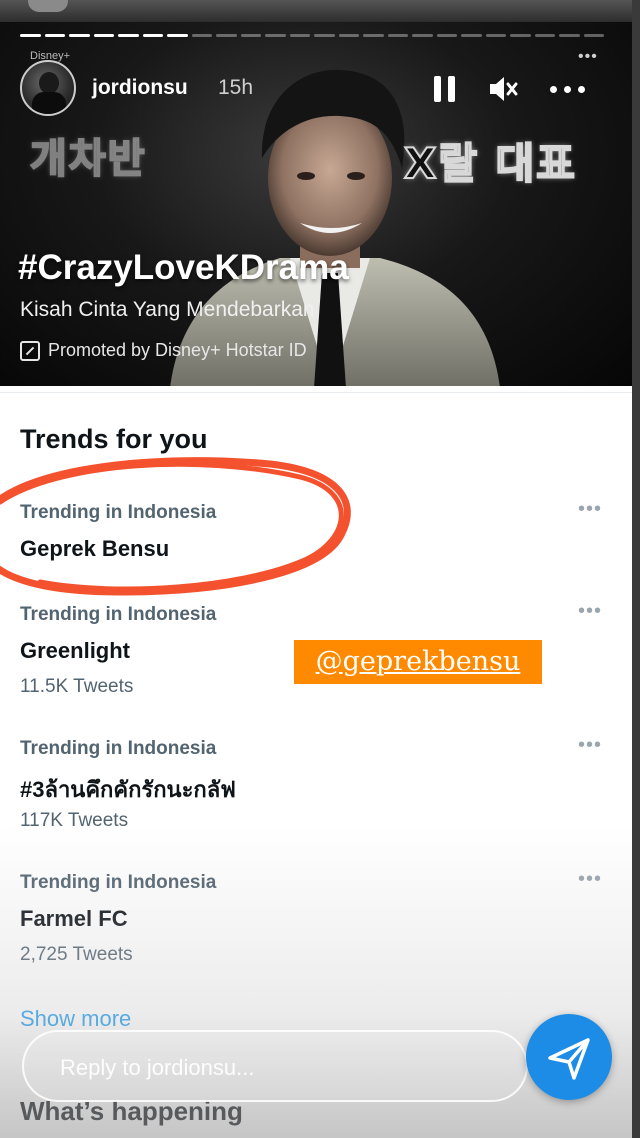 This screenshot has width=640, height=1138. Describe the element at coordinates (588, 57) in the screenshot. I see `ad-more-icon: •••` at that location.